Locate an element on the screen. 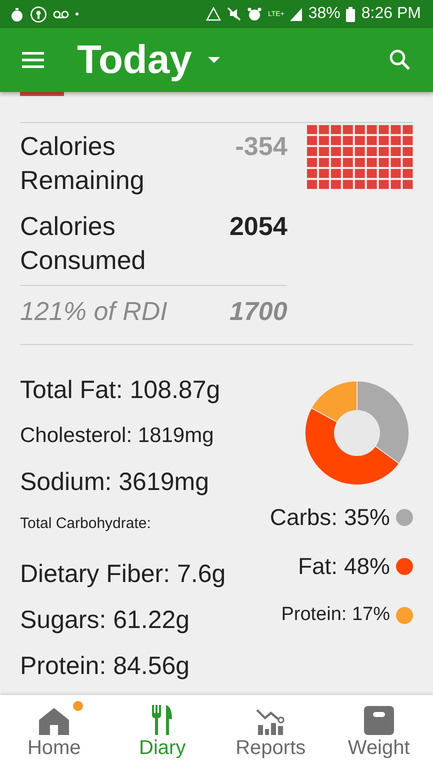 Image resolution: width=433 pixels, height=770 pixels. house-icon is located at coordinates (54, 721).